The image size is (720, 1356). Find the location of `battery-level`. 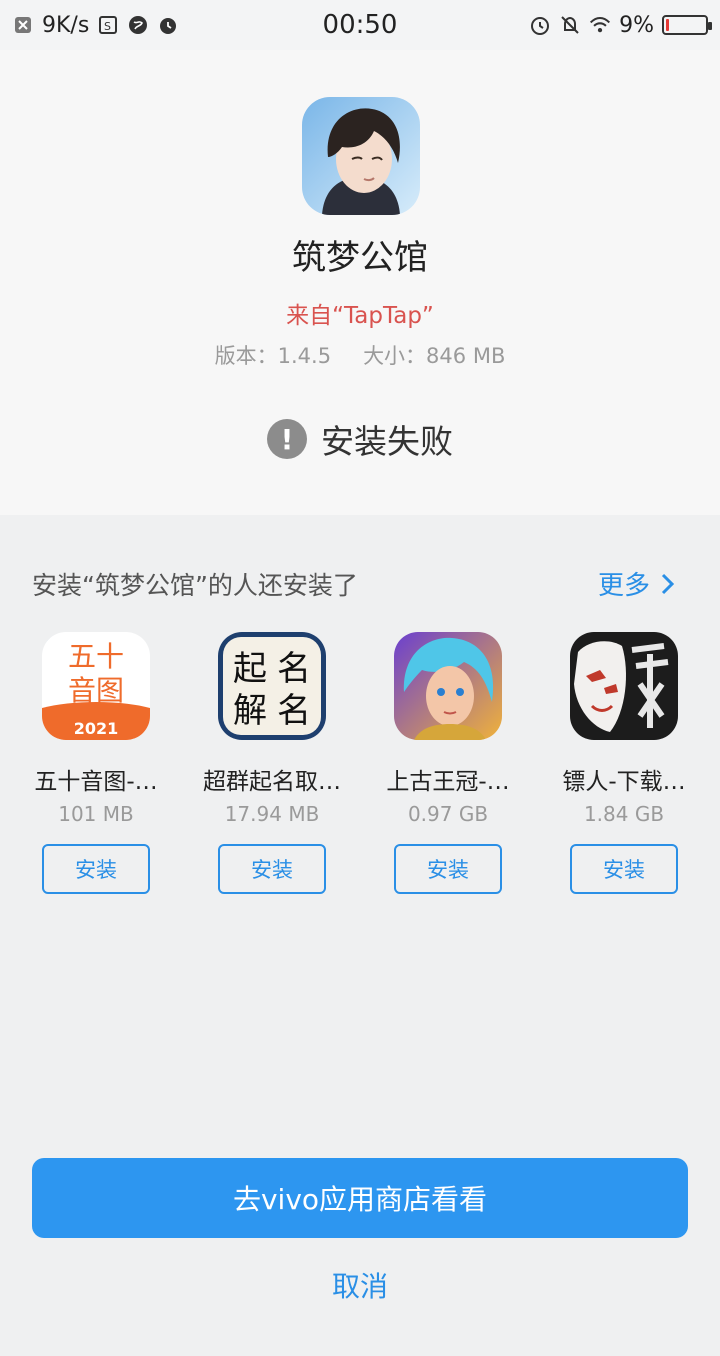

battery-level is located at coordinates (668, 25).